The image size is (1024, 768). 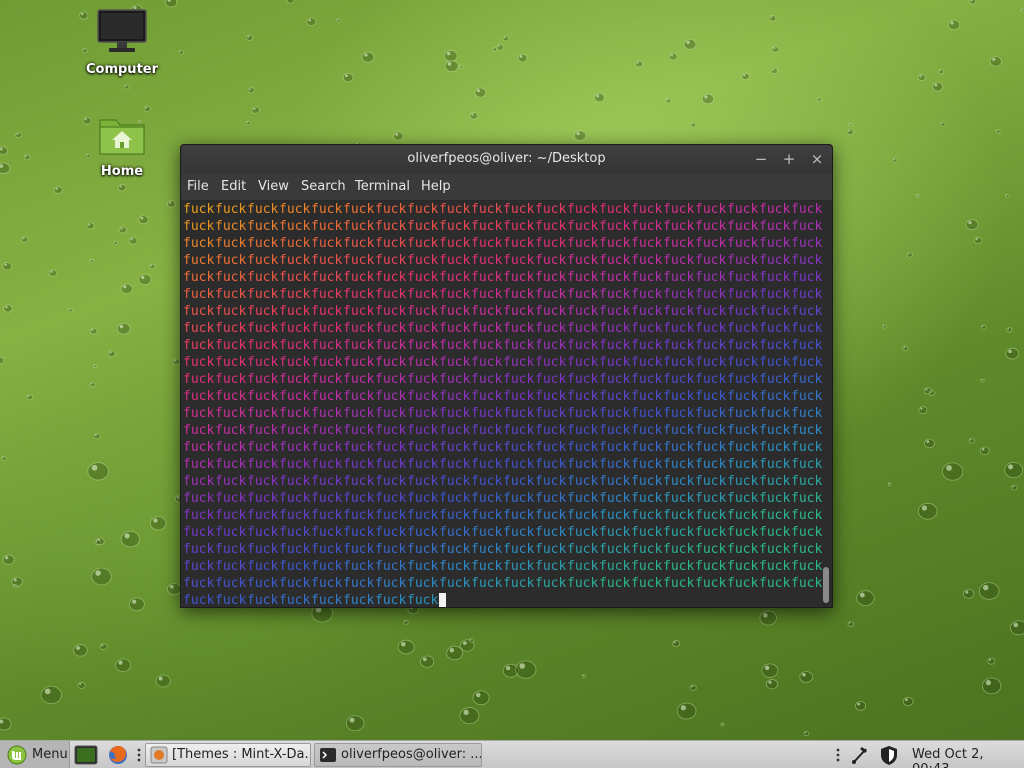 I want to click on shield-icon, so click(x=889, y=754).